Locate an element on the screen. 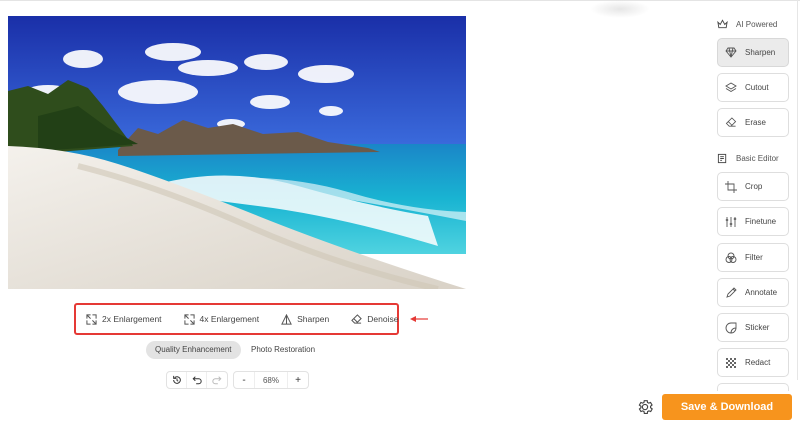  sidebar-item-finetune: Finetune is located at coordinates (753, 221).